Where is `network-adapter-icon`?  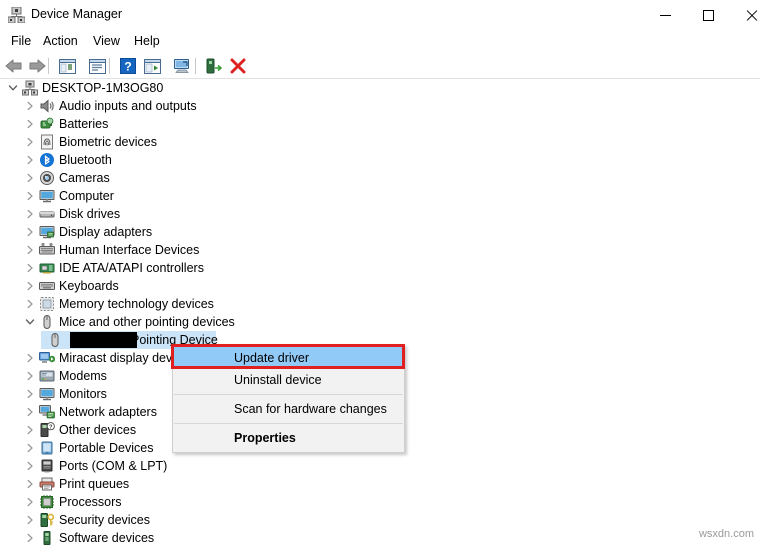 network-adapter-icon is located at coordinates (47, 412).